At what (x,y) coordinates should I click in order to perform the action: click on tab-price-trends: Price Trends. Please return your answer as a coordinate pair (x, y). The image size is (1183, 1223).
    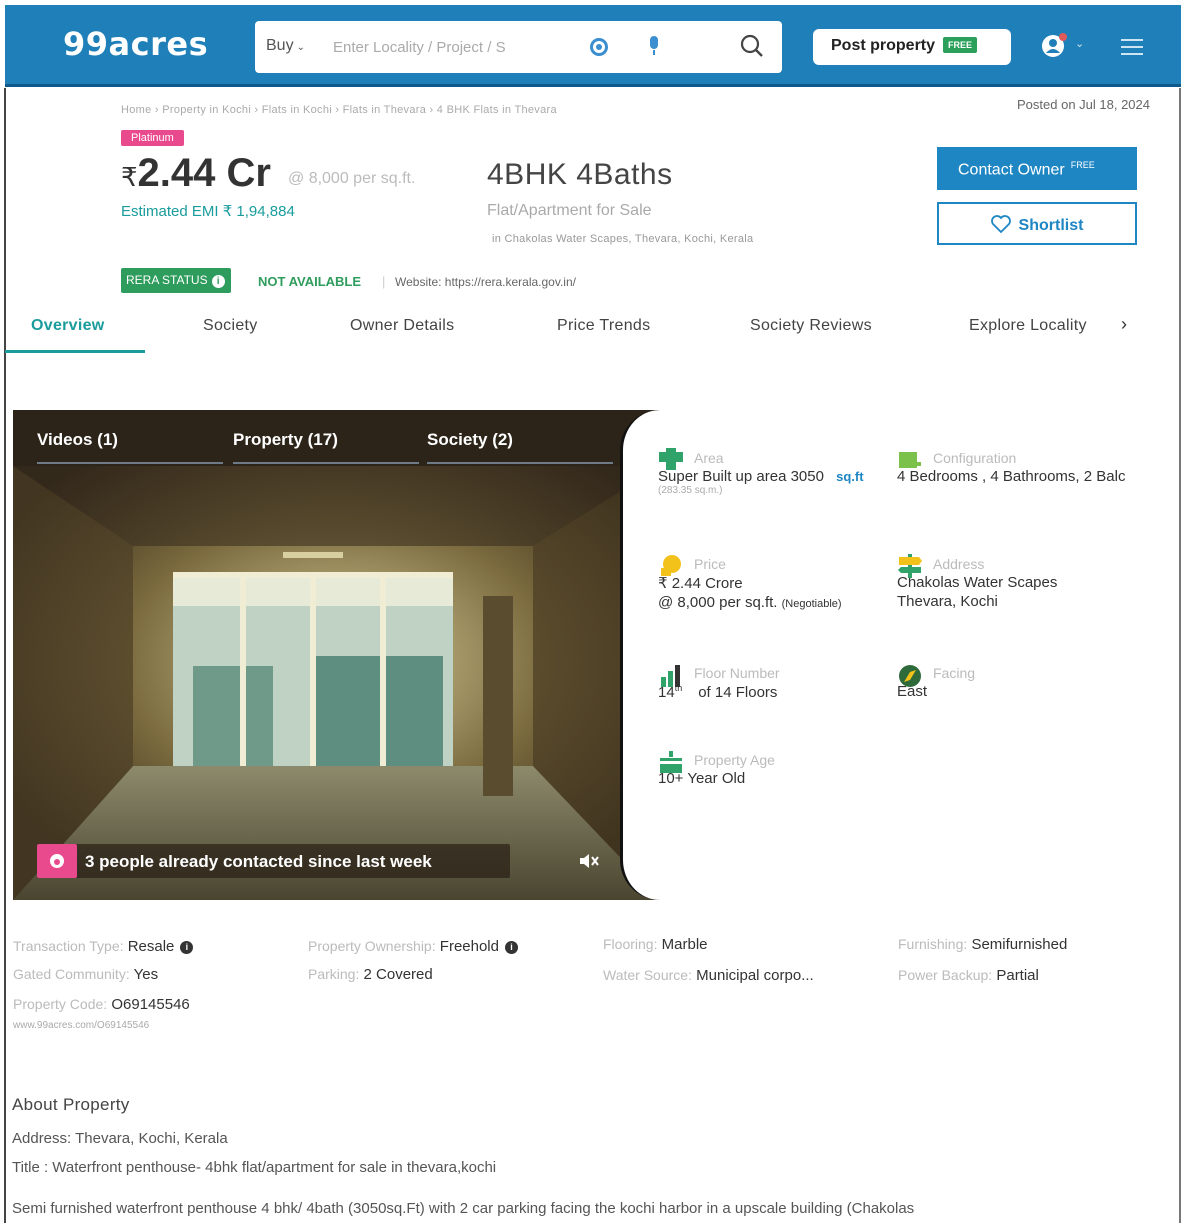
    Looking at the image, I should click on (603, 326).